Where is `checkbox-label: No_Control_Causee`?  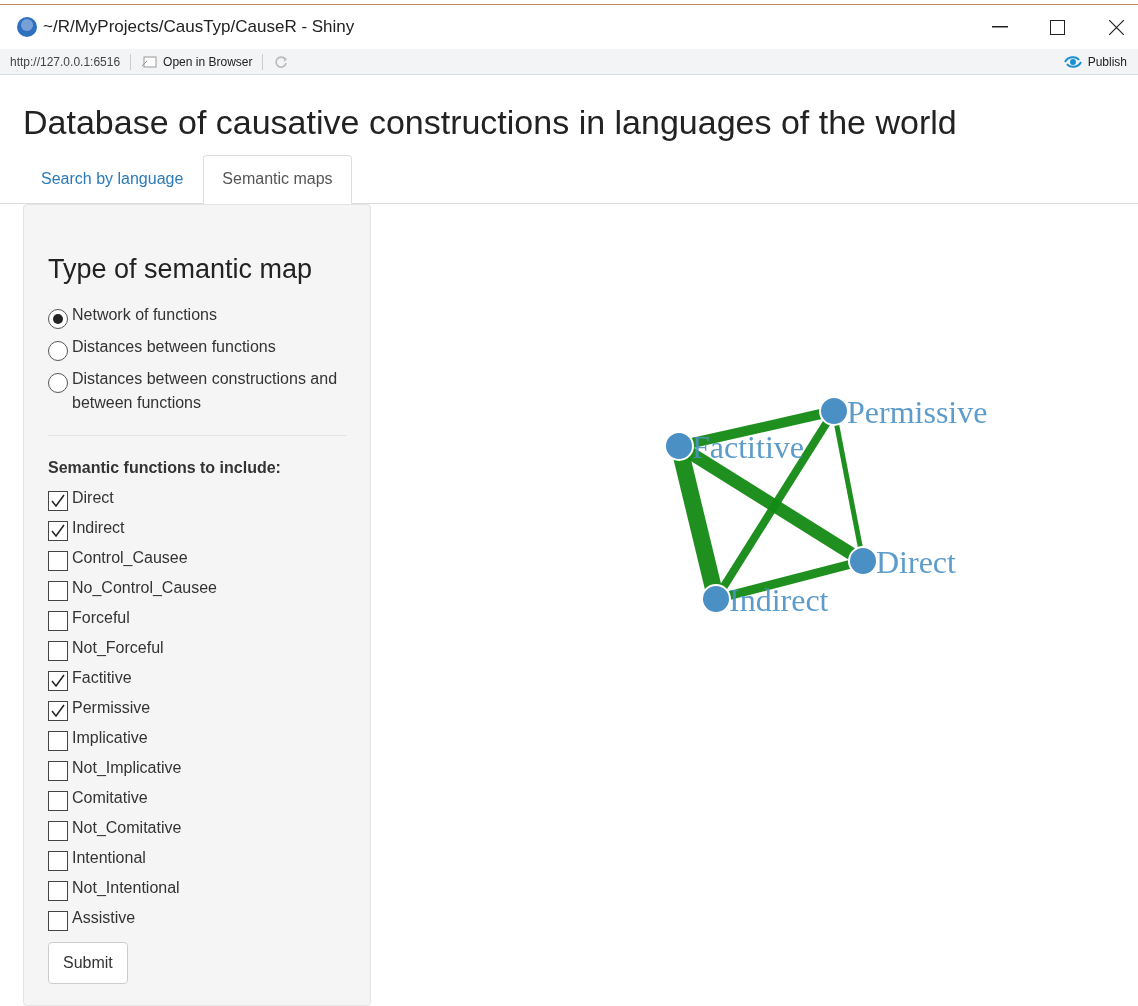
checkbox-label: No_Control_Causee is located at coordinates (144, 588).